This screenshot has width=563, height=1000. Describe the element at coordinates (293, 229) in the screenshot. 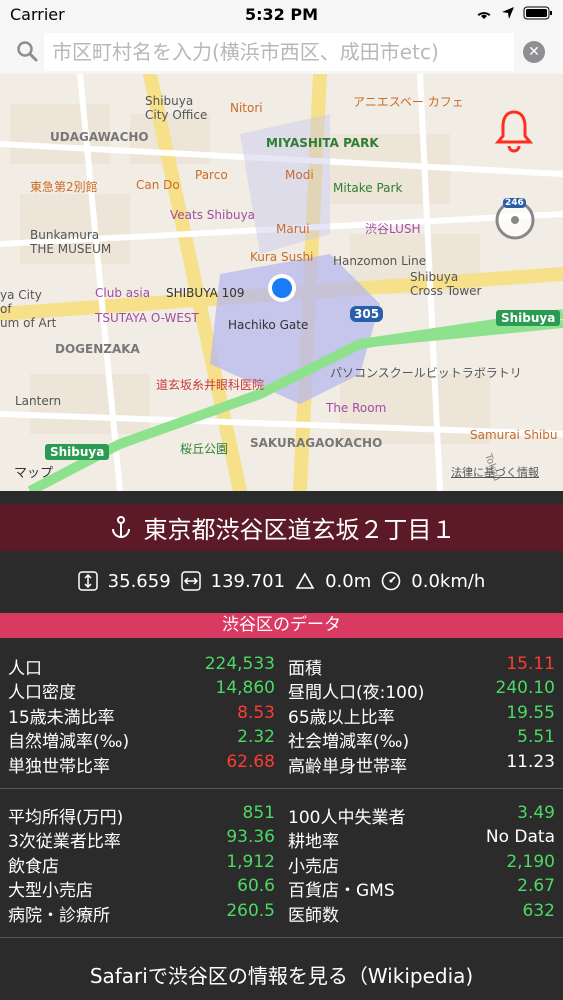

I see `map-label-marui: Marui` at that location.